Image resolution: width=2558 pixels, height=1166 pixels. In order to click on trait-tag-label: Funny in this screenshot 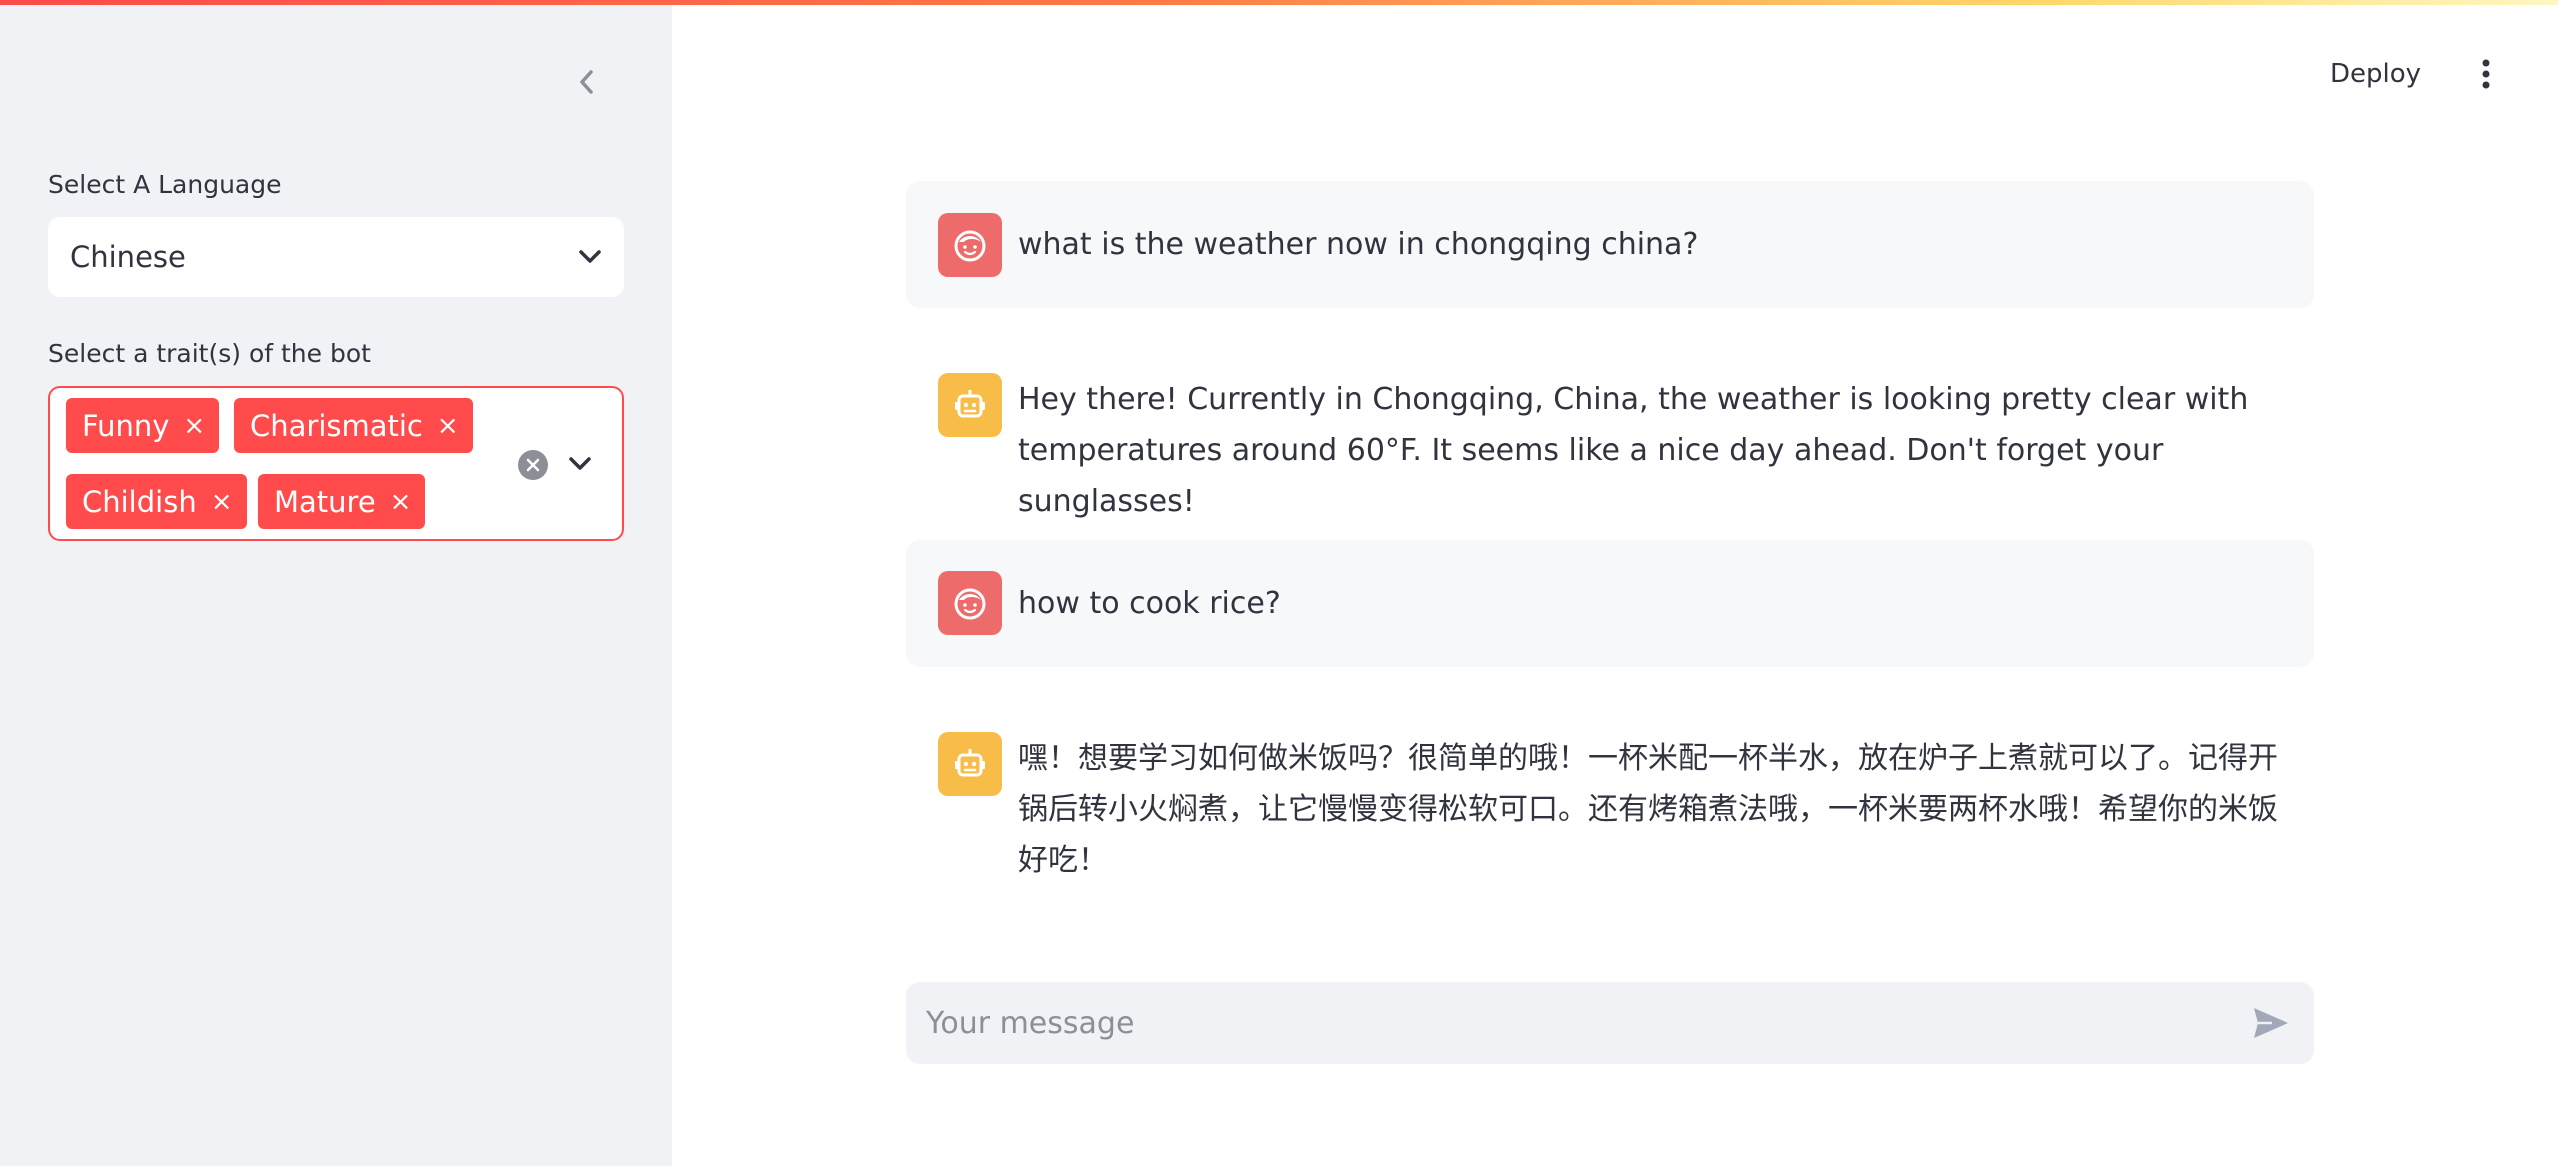, I will do `click(126, 425)`.